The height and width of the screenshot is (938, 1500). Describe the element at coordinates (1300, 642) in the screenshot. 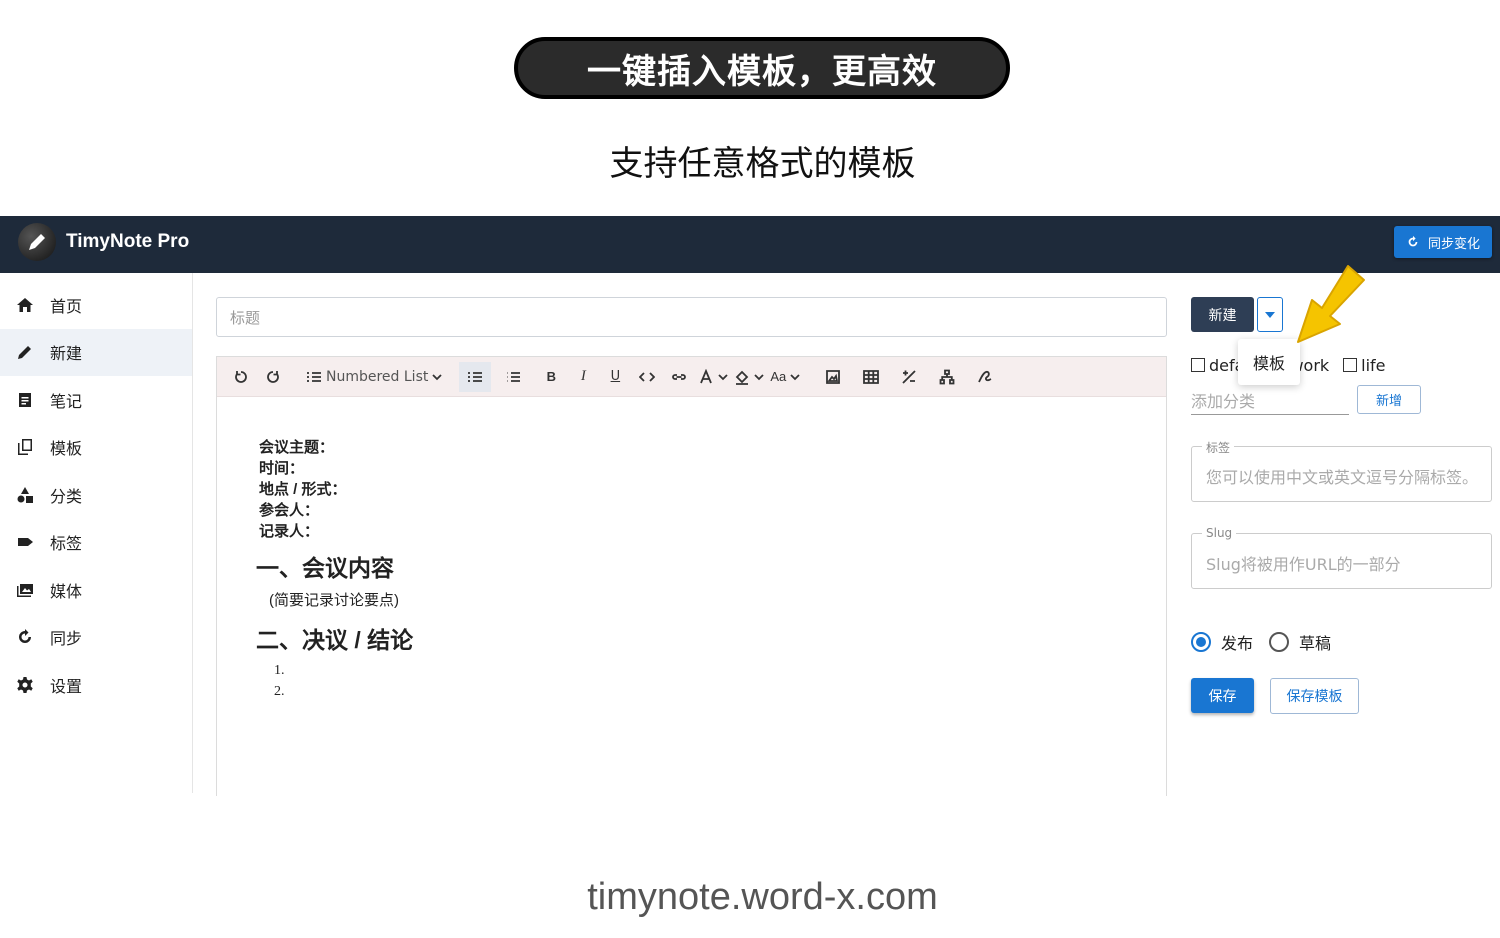

I see `status-radio-draft: 草稿` at that location.